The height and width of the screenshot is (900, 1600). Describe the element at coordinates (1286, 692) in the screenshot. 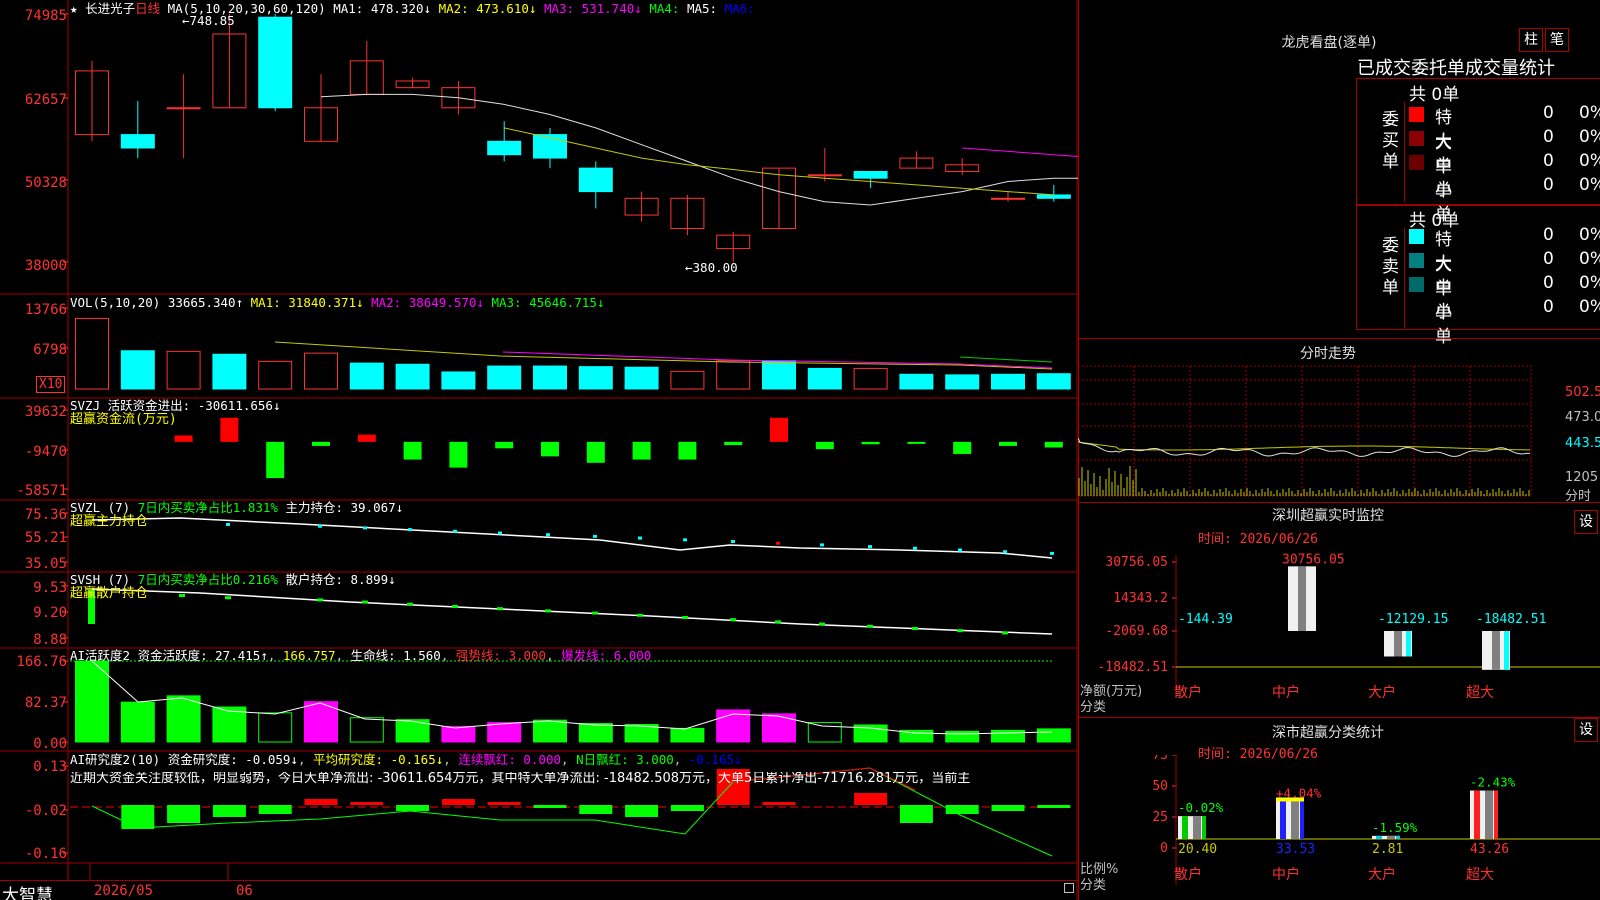

I see `monitor-category-label: 中户` at that location.